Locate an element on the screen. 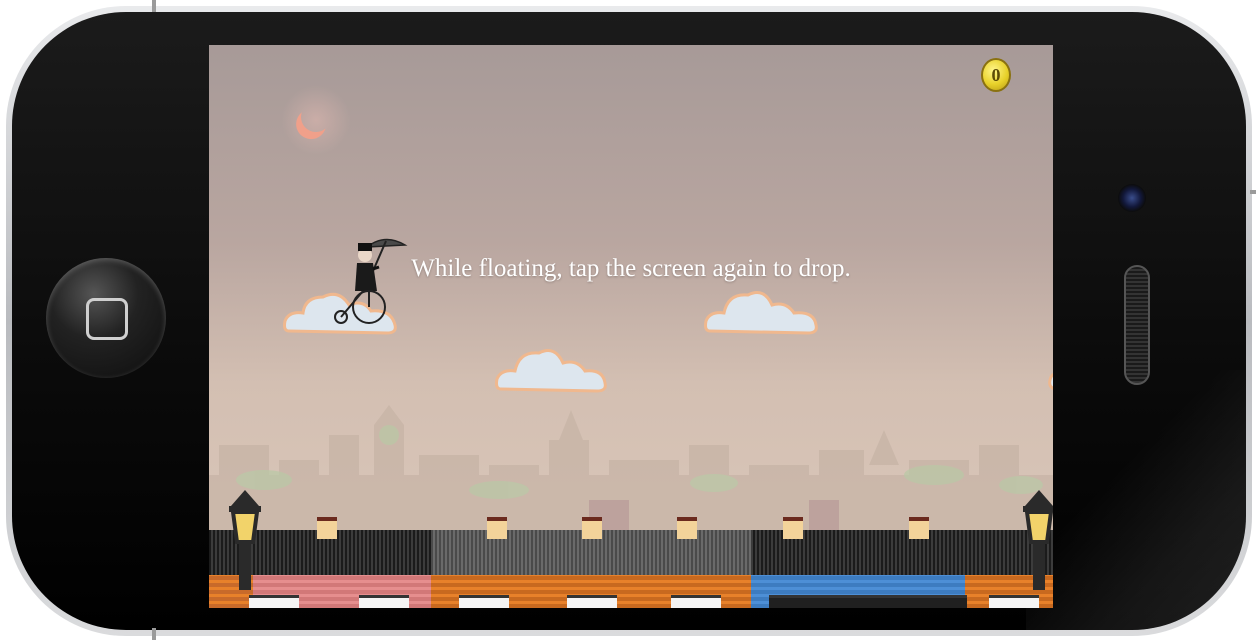 The image size is (1258, 640). volume-button is located at coordinates (154, 634).